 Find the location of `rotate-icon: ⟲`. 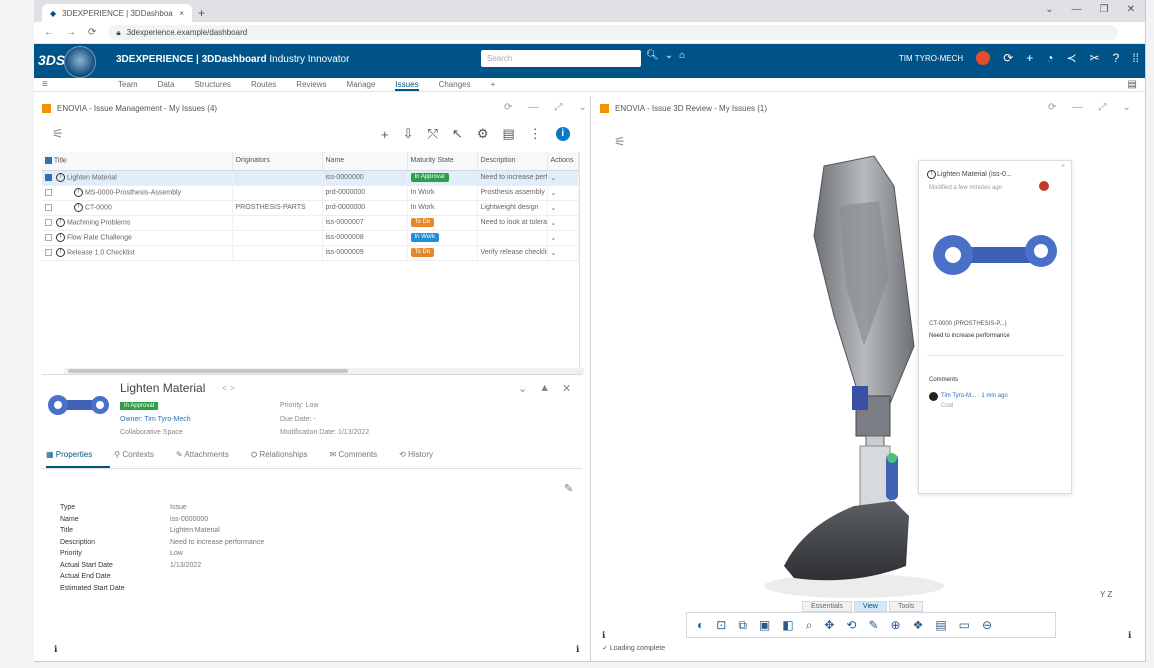

rotate-icon: ⟲ is located at coordinates (851, 625).